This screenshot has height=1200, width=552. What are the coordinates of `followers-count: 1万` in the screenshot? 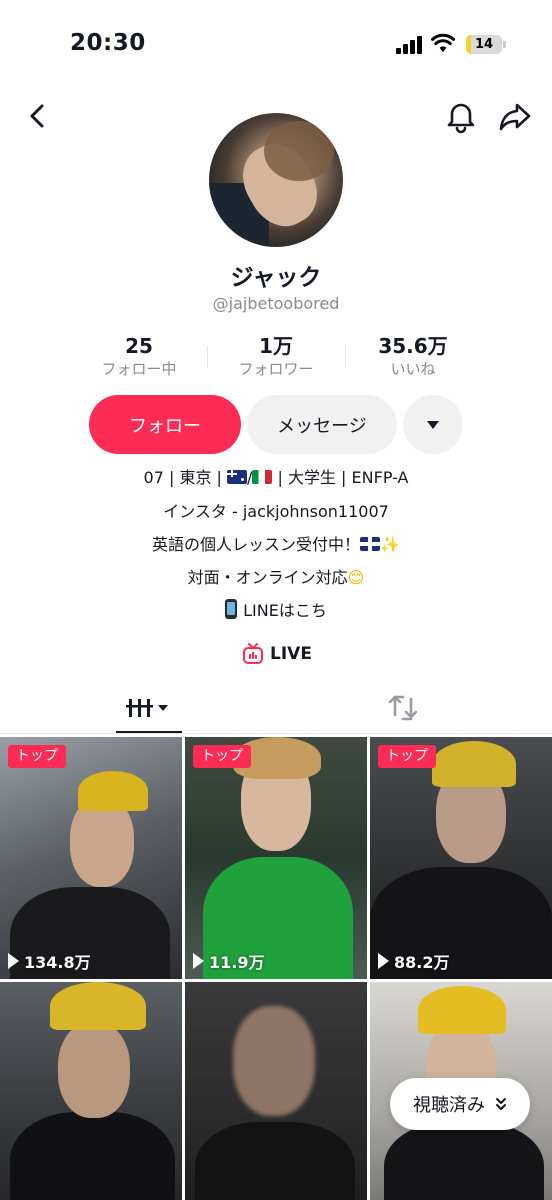 It's located at (276, 346).